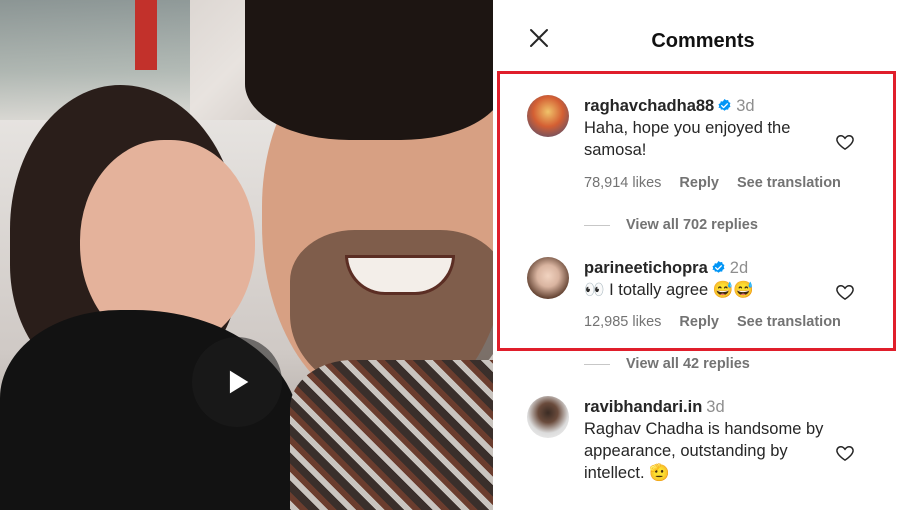 The height and width of the screenshot is (510, 900). Describe the element at coordinates (622, 183) in the screenshot. I see `comment-likes: 78,914 likes` at that location.